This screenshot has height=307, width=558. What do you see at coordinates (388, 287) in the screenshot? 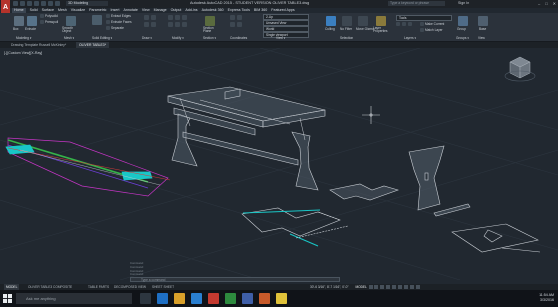
I see `polar-icon` at bounding box center [388, 287].